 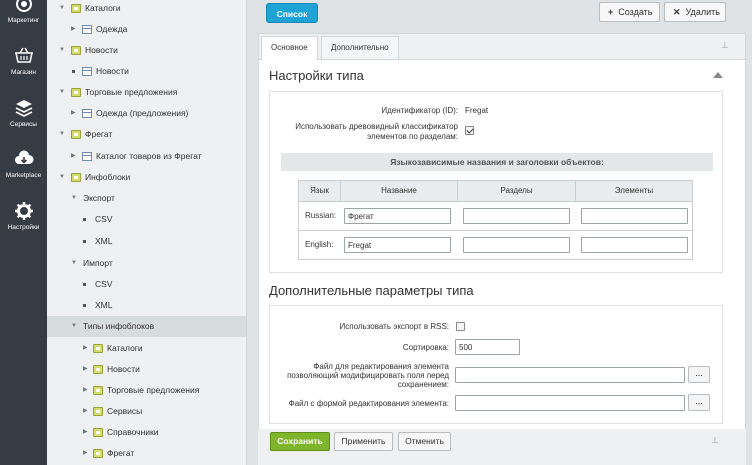 What do you see at coordinates (23, 12) in the screenshot?
I see `rail-item-marketing: Маркетинг` at bounding box center [23, 12].